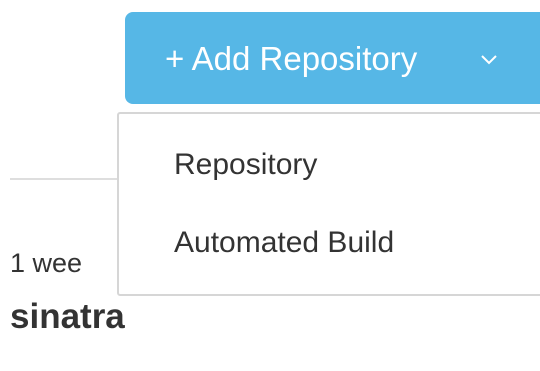 The width and height of the screenshot is (540, 371). What do you see at coordinates (67, 317) in the screenshot?
I see `repo-name: sinatra` at bounding box center [67, 317].